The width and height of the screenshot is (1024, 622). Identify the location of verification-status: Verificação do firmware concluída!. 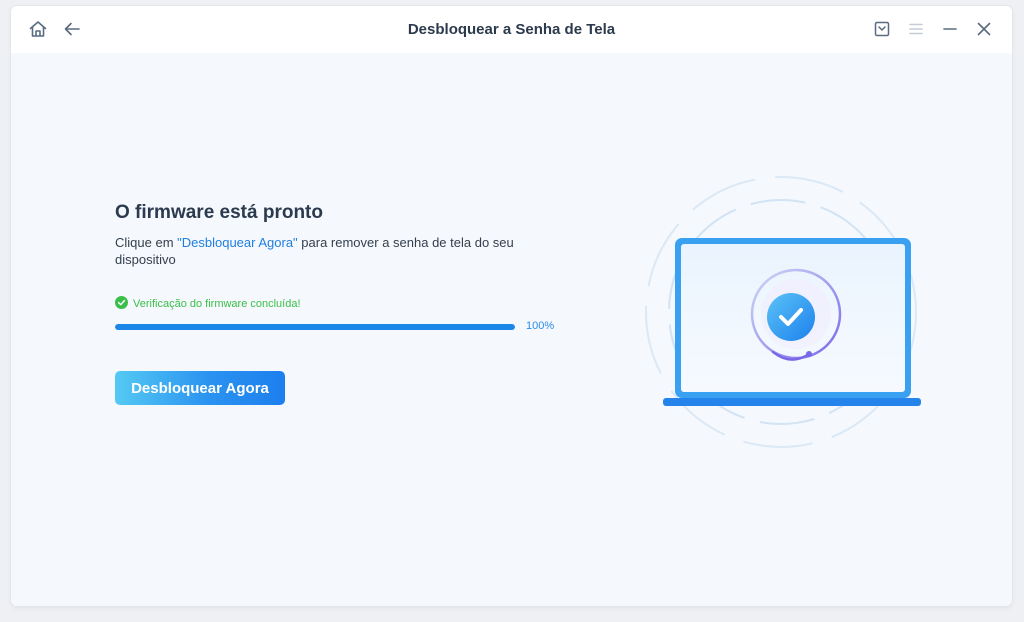
(208, 304).